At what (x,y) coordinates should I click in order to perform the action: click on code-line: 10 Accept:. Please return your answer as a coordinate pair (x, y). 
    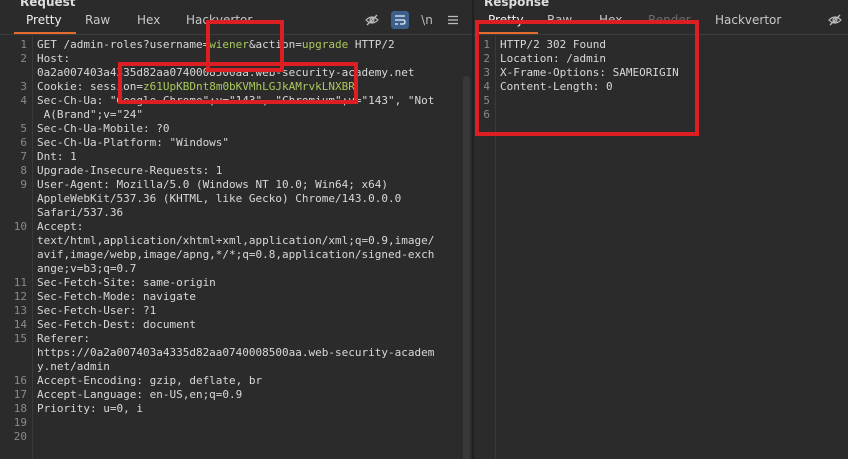
    Looking at the image, I should click on (236, 227).